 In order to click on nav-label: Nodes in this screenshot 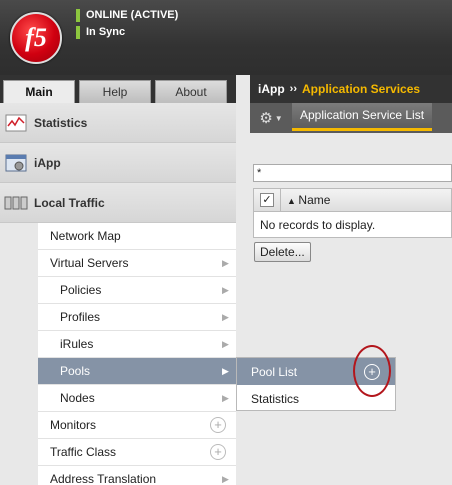, I will do `click(77, 398)`.